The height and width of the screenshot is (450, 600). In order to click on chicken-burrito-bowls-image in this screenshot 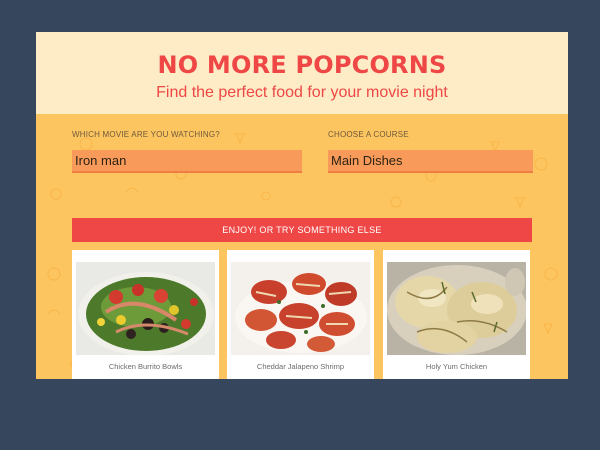, I will do `click(145, 308)`.